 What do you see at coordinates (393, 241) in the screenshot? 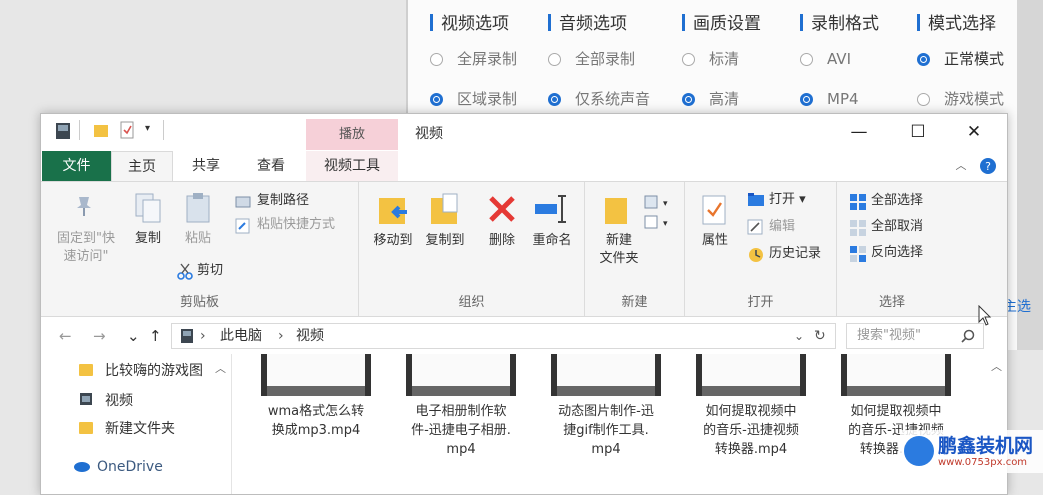
I see `move-to-button: 移动到` at bounding box center [393, 241].